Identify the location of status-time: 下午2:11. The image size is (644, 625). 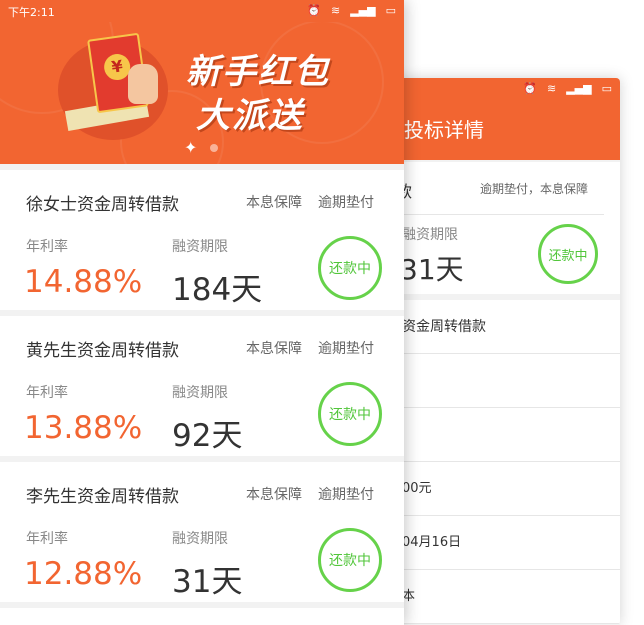
(31, 12).